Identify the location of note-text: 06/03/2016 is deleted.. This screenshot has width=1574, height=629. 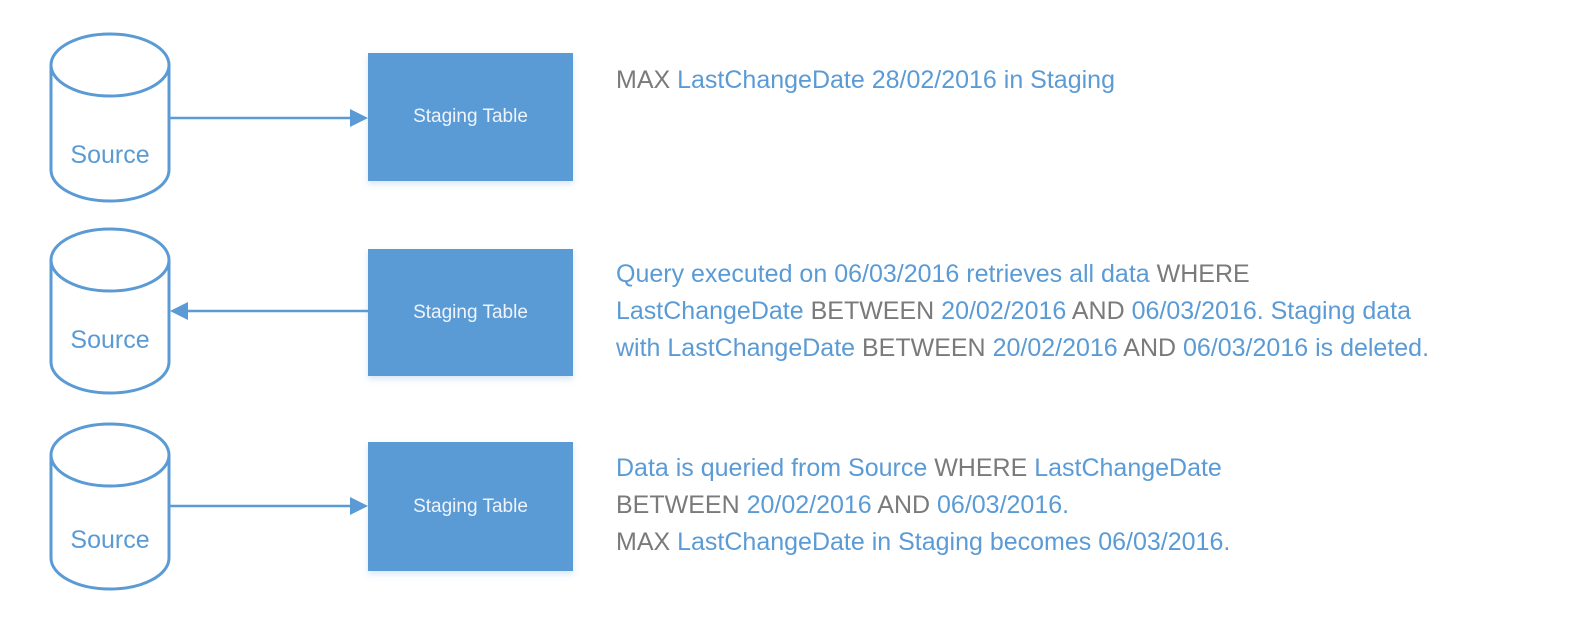
(1306, 348).